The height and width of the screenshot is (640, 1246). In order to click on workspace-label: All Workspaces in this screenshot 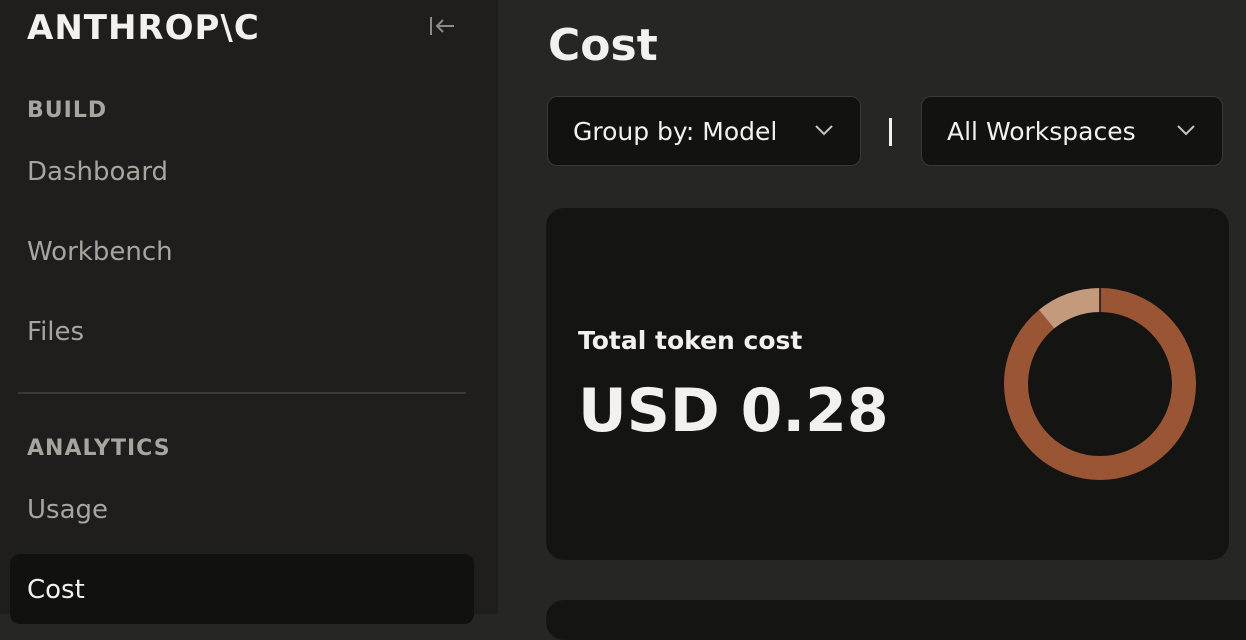, I will do `click(1041, 131)`.